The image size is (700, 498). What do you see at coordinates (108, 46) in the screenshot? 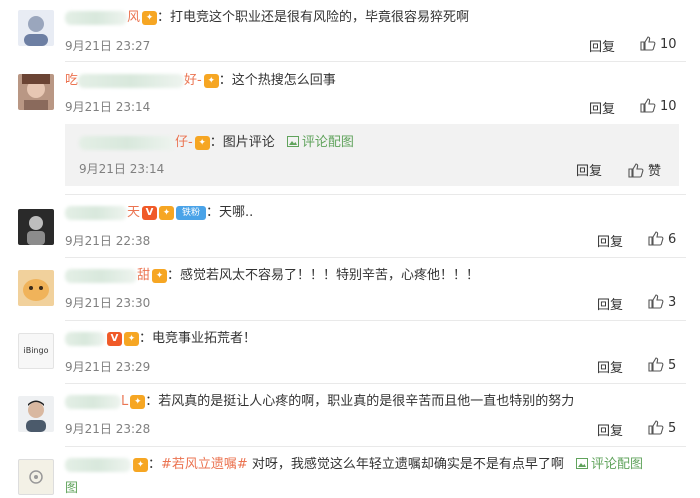
I see `timestamp: 9月21日 23:27` at bounding box center [108, 46].